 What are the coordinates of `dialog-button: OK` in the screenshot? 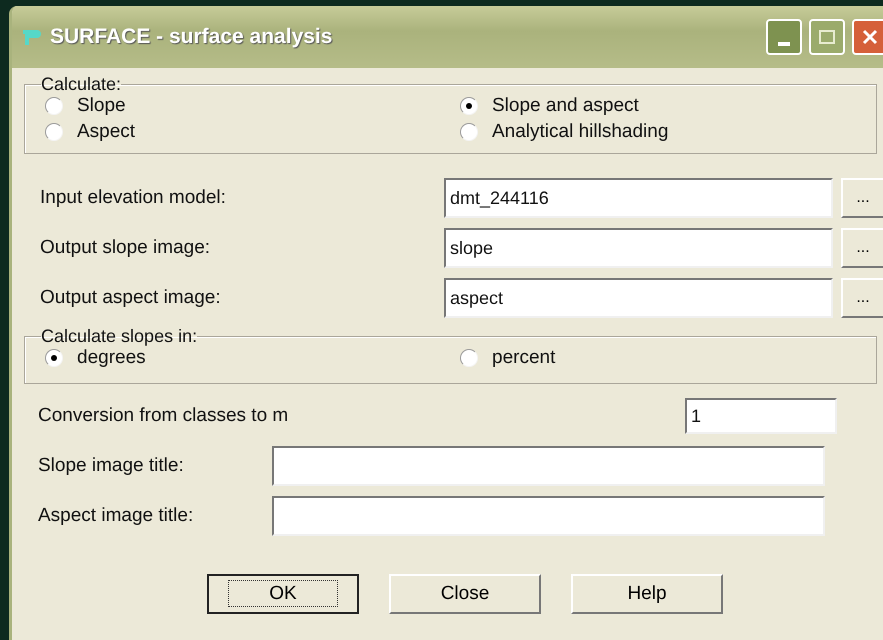 It's located at (283, 594).